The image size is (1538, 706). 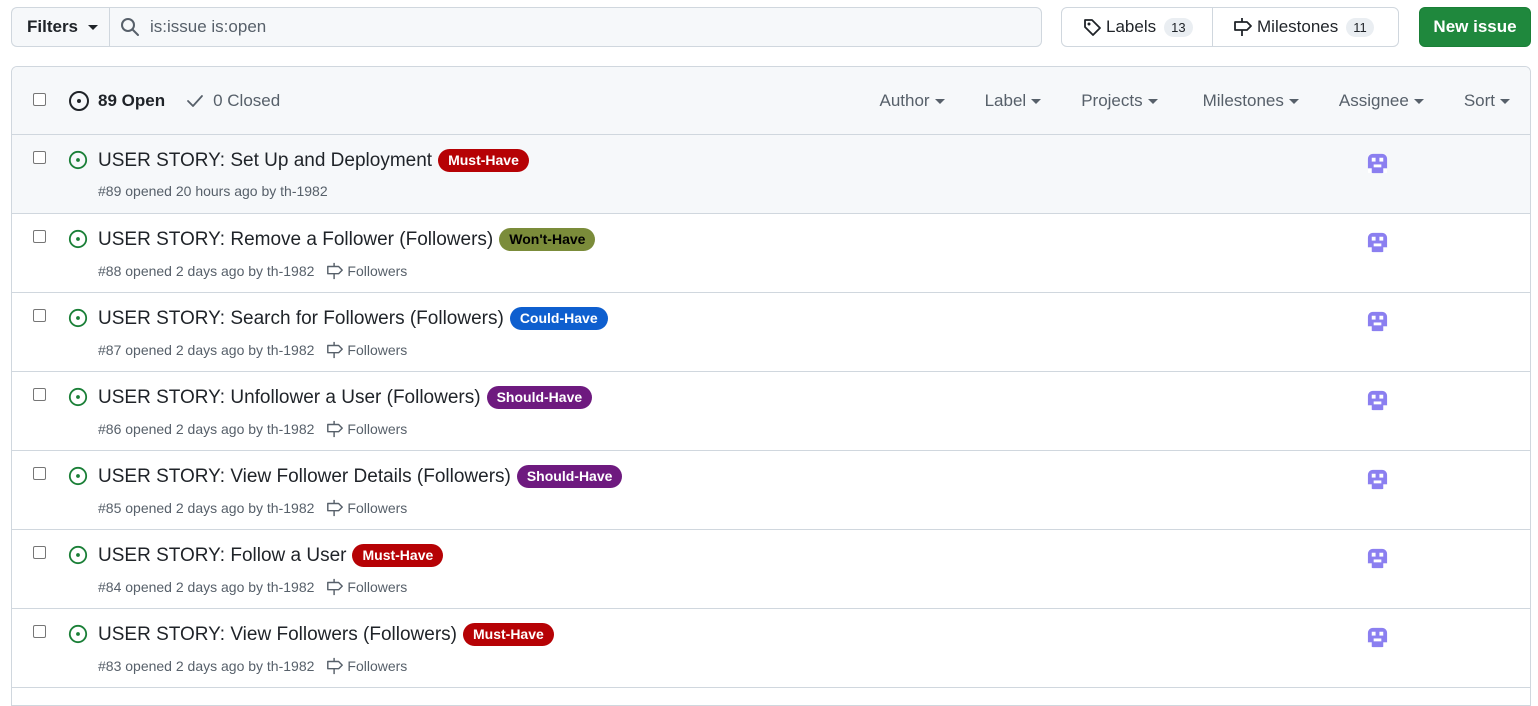 I want to click on milestones-counter: 11, so click(x=1360, y=27).